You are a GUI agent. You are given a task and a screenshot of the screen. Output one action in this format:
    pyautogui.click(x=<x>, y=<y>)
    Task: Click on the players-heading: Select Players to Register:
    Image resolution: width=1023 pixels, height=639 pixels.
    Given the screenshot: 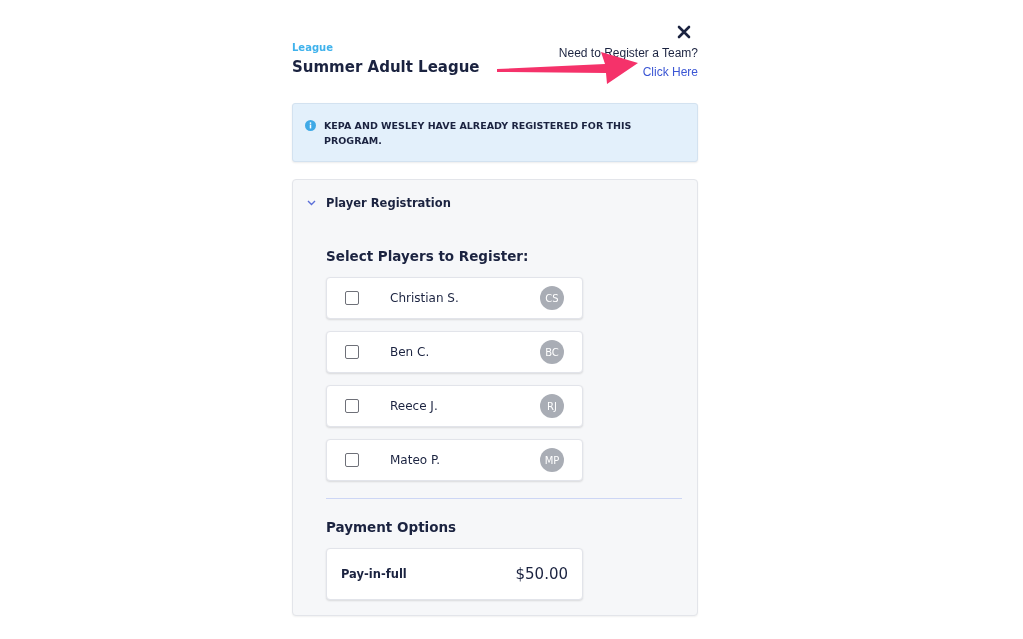 What is the action you would take?
    pyautogui.click(x=428, y=256)
    